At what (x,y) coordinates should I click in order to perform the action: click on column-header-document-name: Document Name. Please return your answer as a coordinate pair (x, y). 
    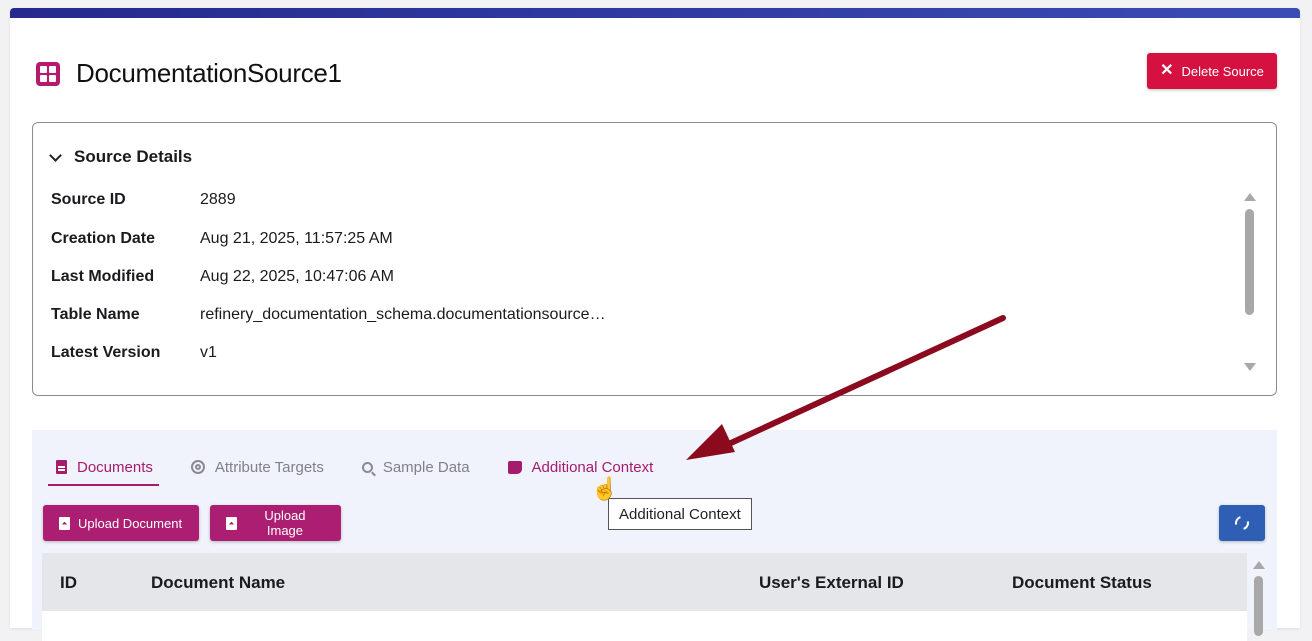
    Looking at the image, I should click on (218, 583).